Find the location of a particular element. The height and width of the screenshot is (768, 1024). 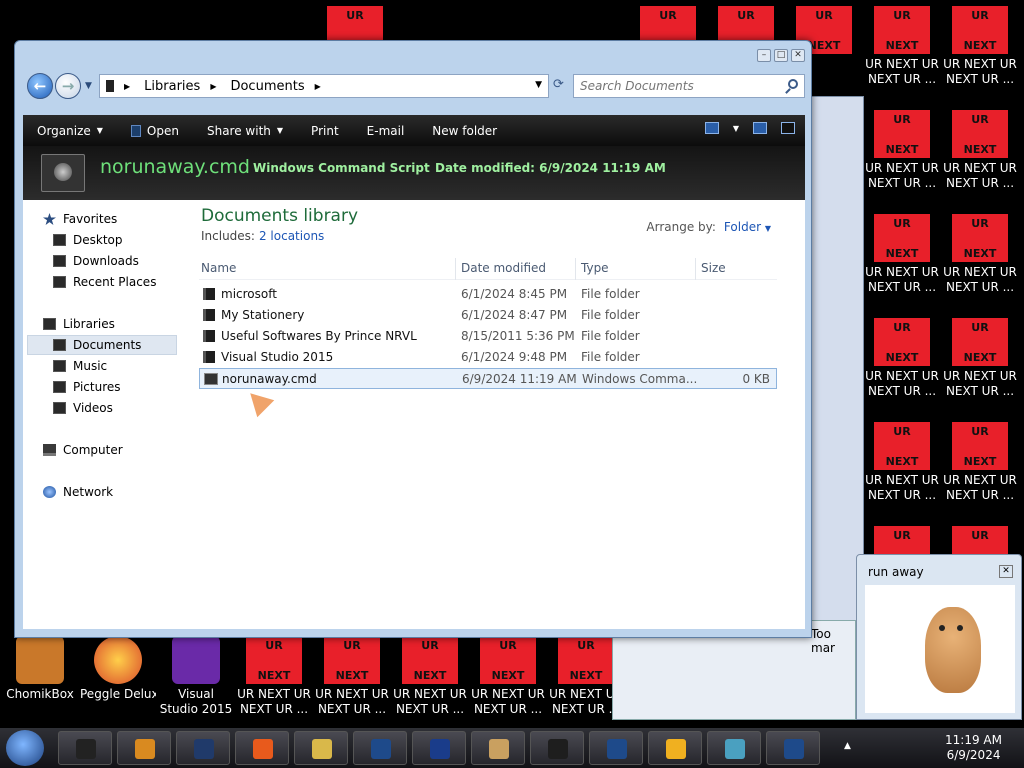

address-bar: ▶ Libraries ▶ Documents ▶ ▼ is located at coordinates (324, 86).